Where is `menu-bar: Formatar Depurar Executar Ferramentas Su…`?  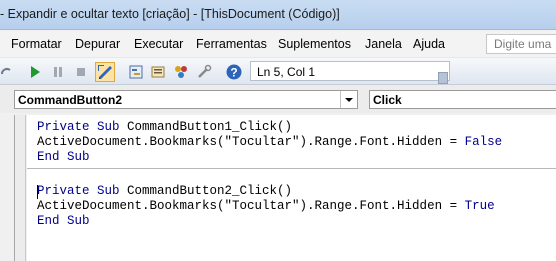 menu-bar: Formatar Depurar Executar Ferramentas Su… is located at coordinates (278, 44).